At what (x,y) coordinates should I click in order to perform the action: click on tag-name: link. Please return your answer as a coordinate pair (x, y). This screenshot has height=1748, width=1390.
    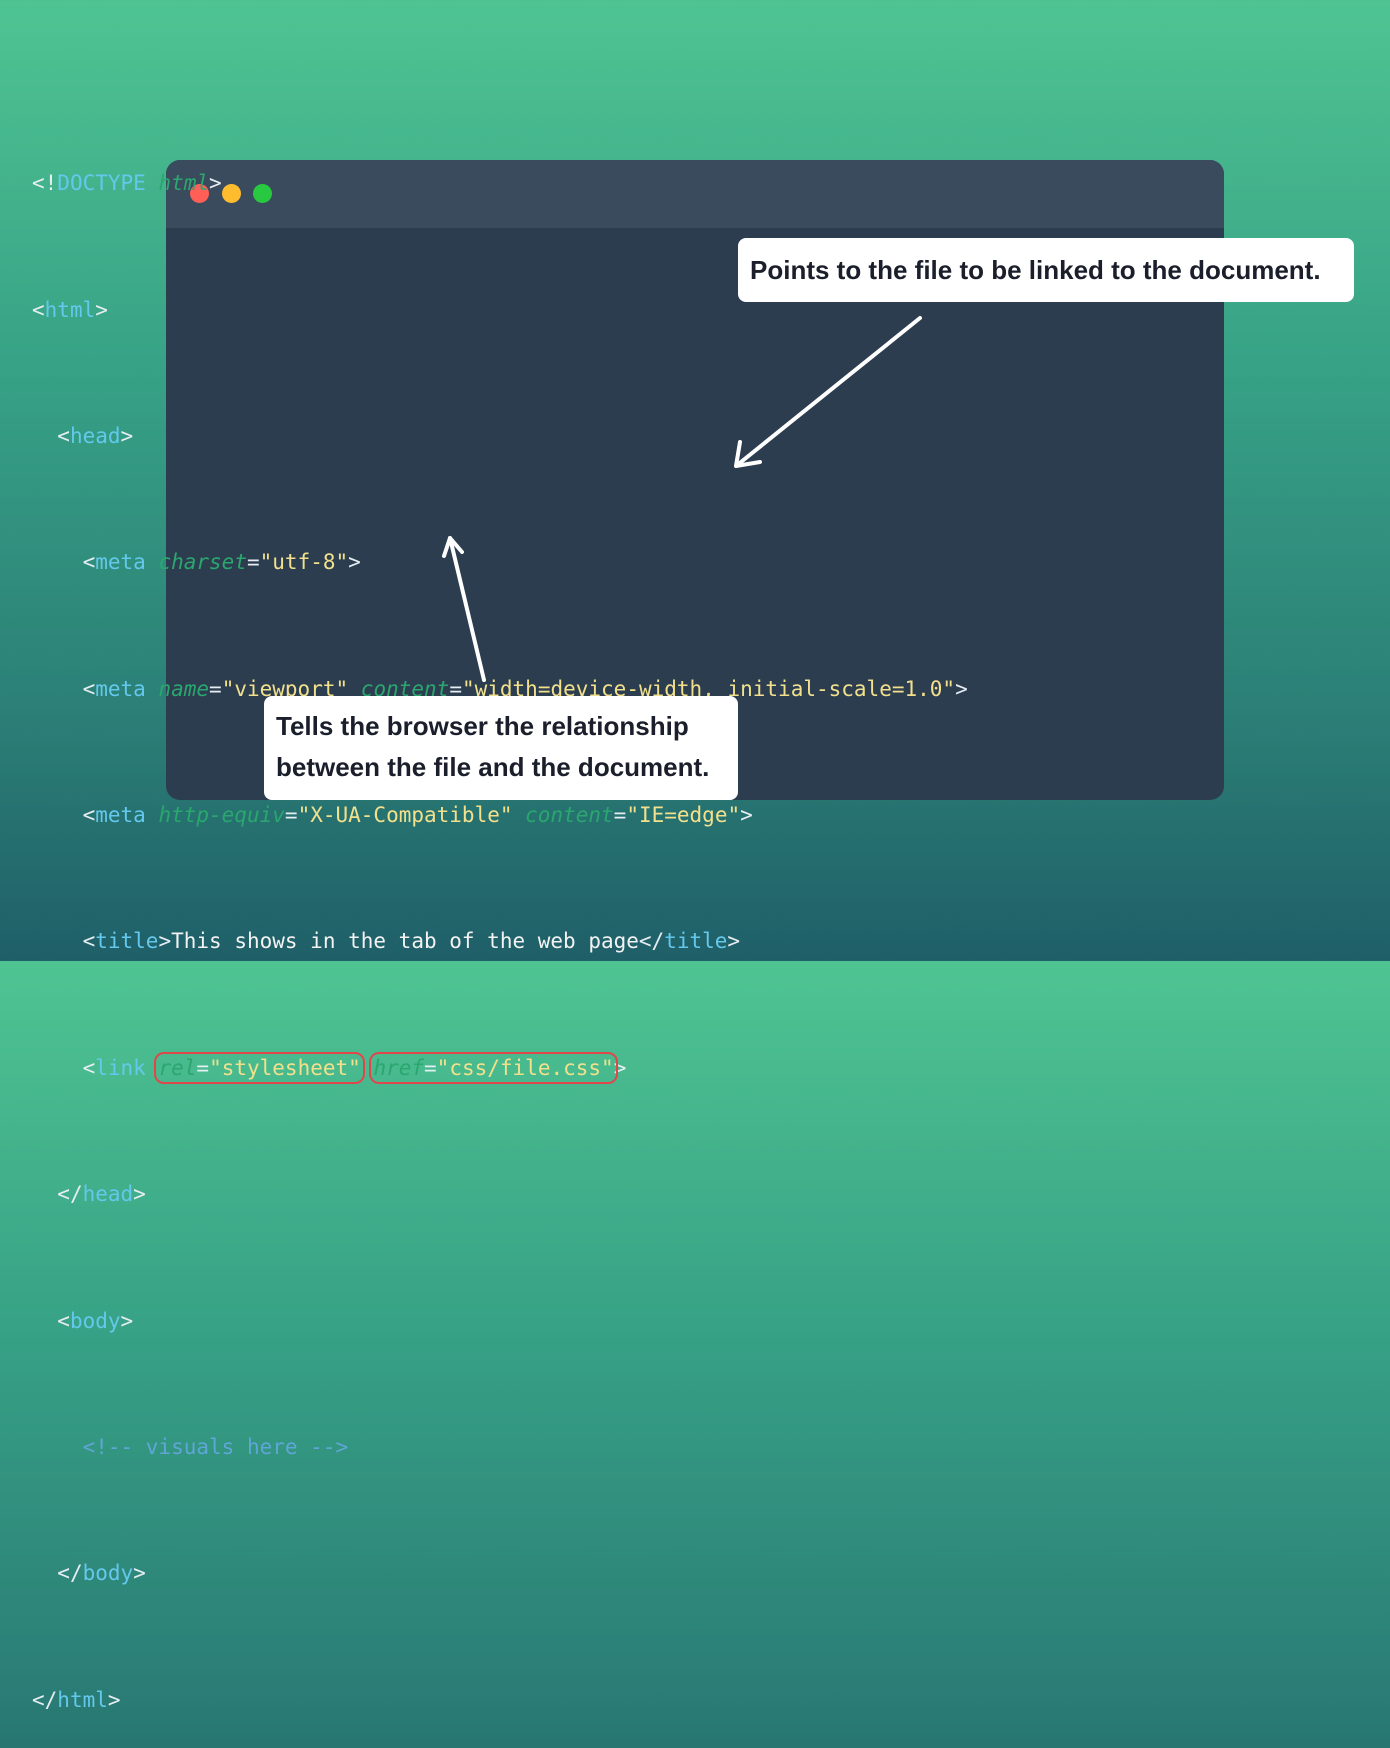
    Looking at the image, I should click on (120, 1067).